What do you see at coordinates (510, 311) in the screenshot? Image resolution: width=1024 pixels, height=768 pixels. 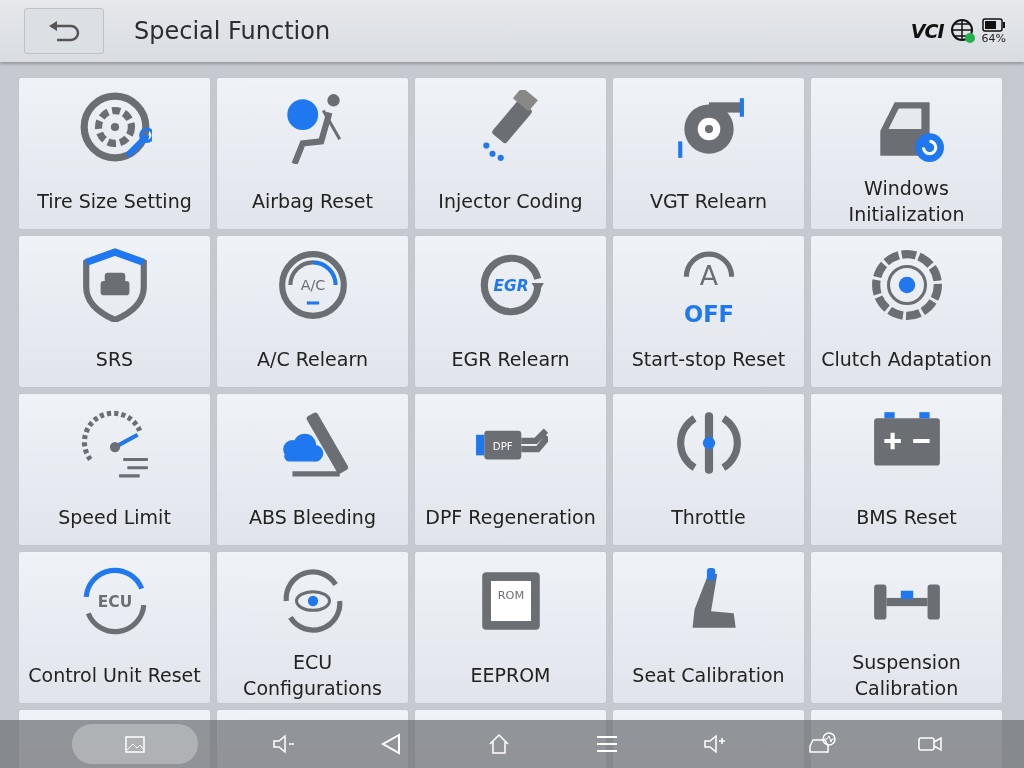 I see `function-tile: EGR EGR Relearn` at bounding box center [510, 311].